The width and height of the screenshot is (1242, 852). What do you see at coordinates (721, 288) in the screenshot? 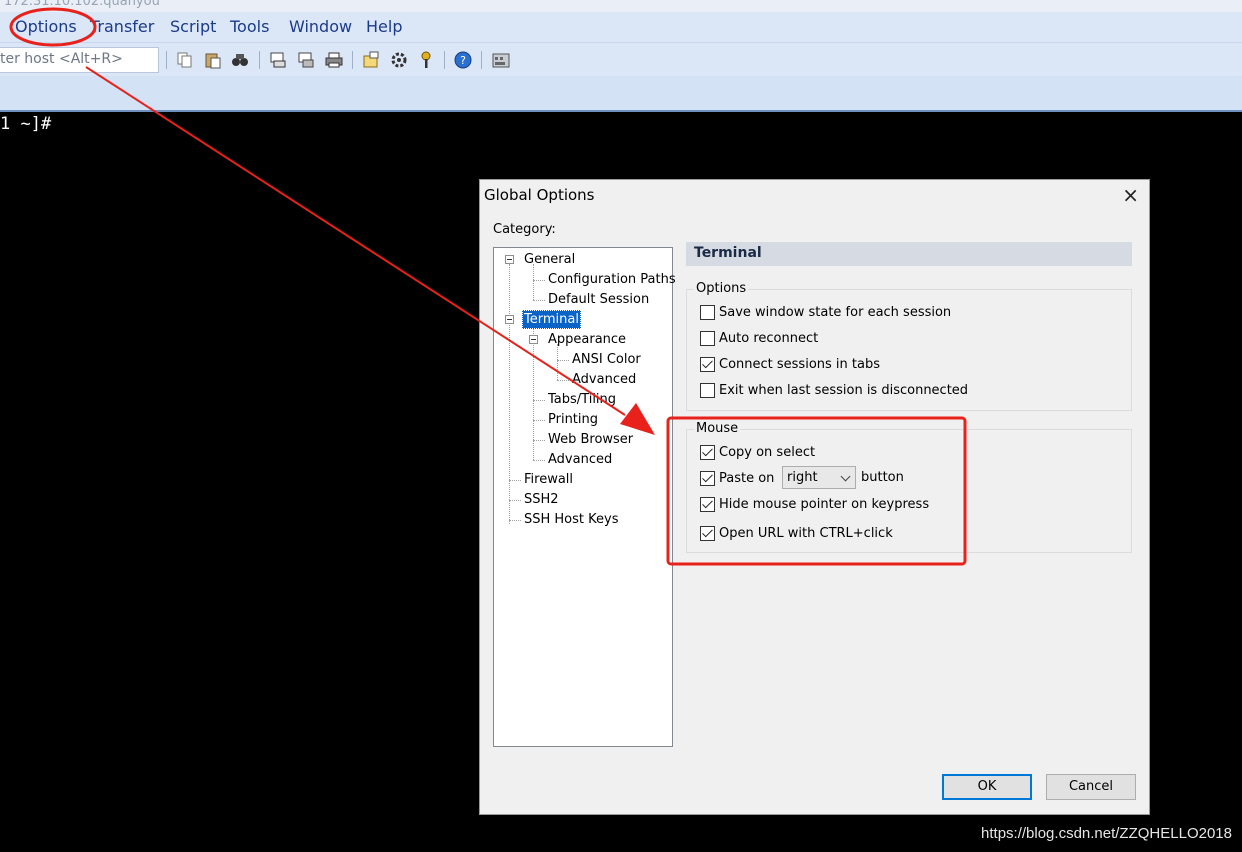
I see `options-group-label: Options` at bounding box center [721, 288].